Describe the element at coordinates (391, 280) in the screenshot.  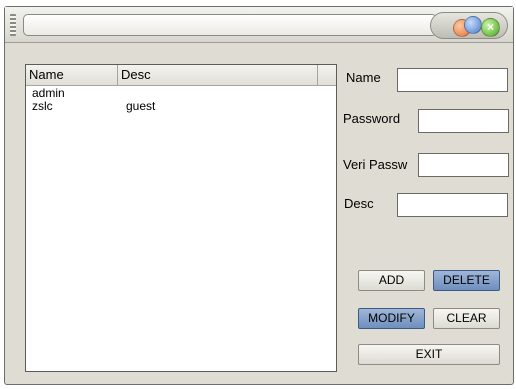
I see `add-button: ADD` at that location.